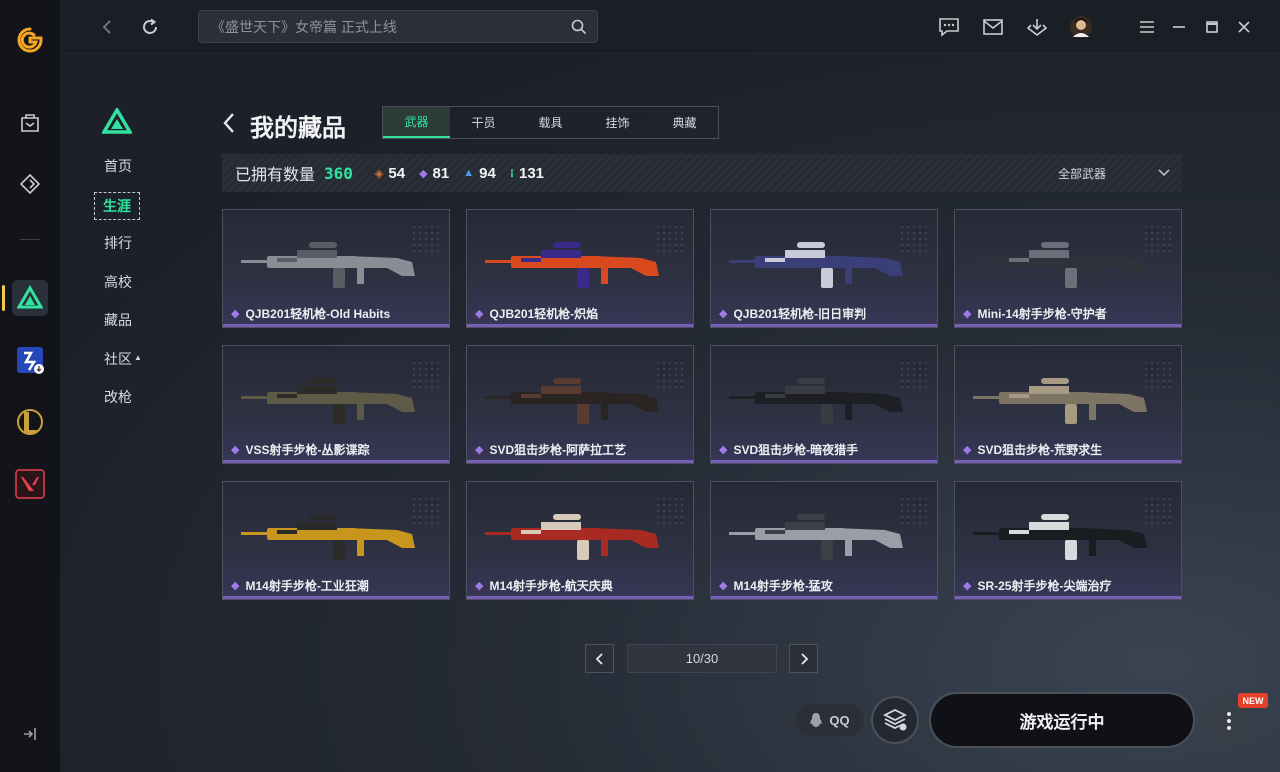 The height and width of the screenshot is (772, 1280). What do you see at coordinates (123, 359) in the screenshot?
I see `subnav-item-community: 社区 ▲` at bounding box center [123, 359].